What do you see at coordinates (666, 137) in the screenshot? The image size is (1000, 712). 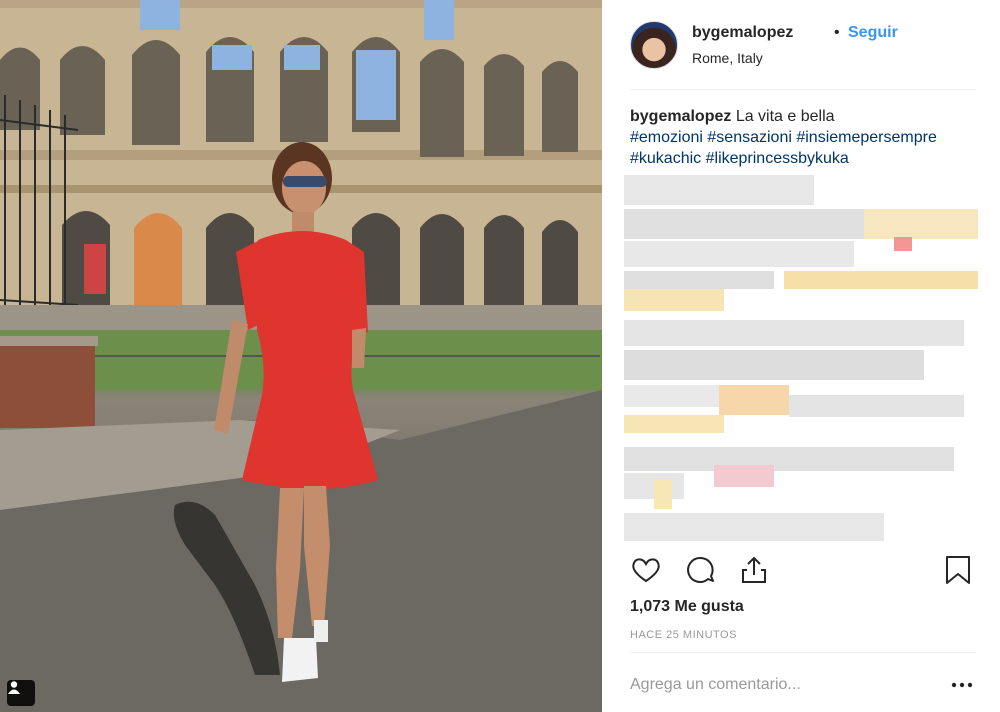 I see `hashtag-link: #emozioni` at bounding box center [666, 137].